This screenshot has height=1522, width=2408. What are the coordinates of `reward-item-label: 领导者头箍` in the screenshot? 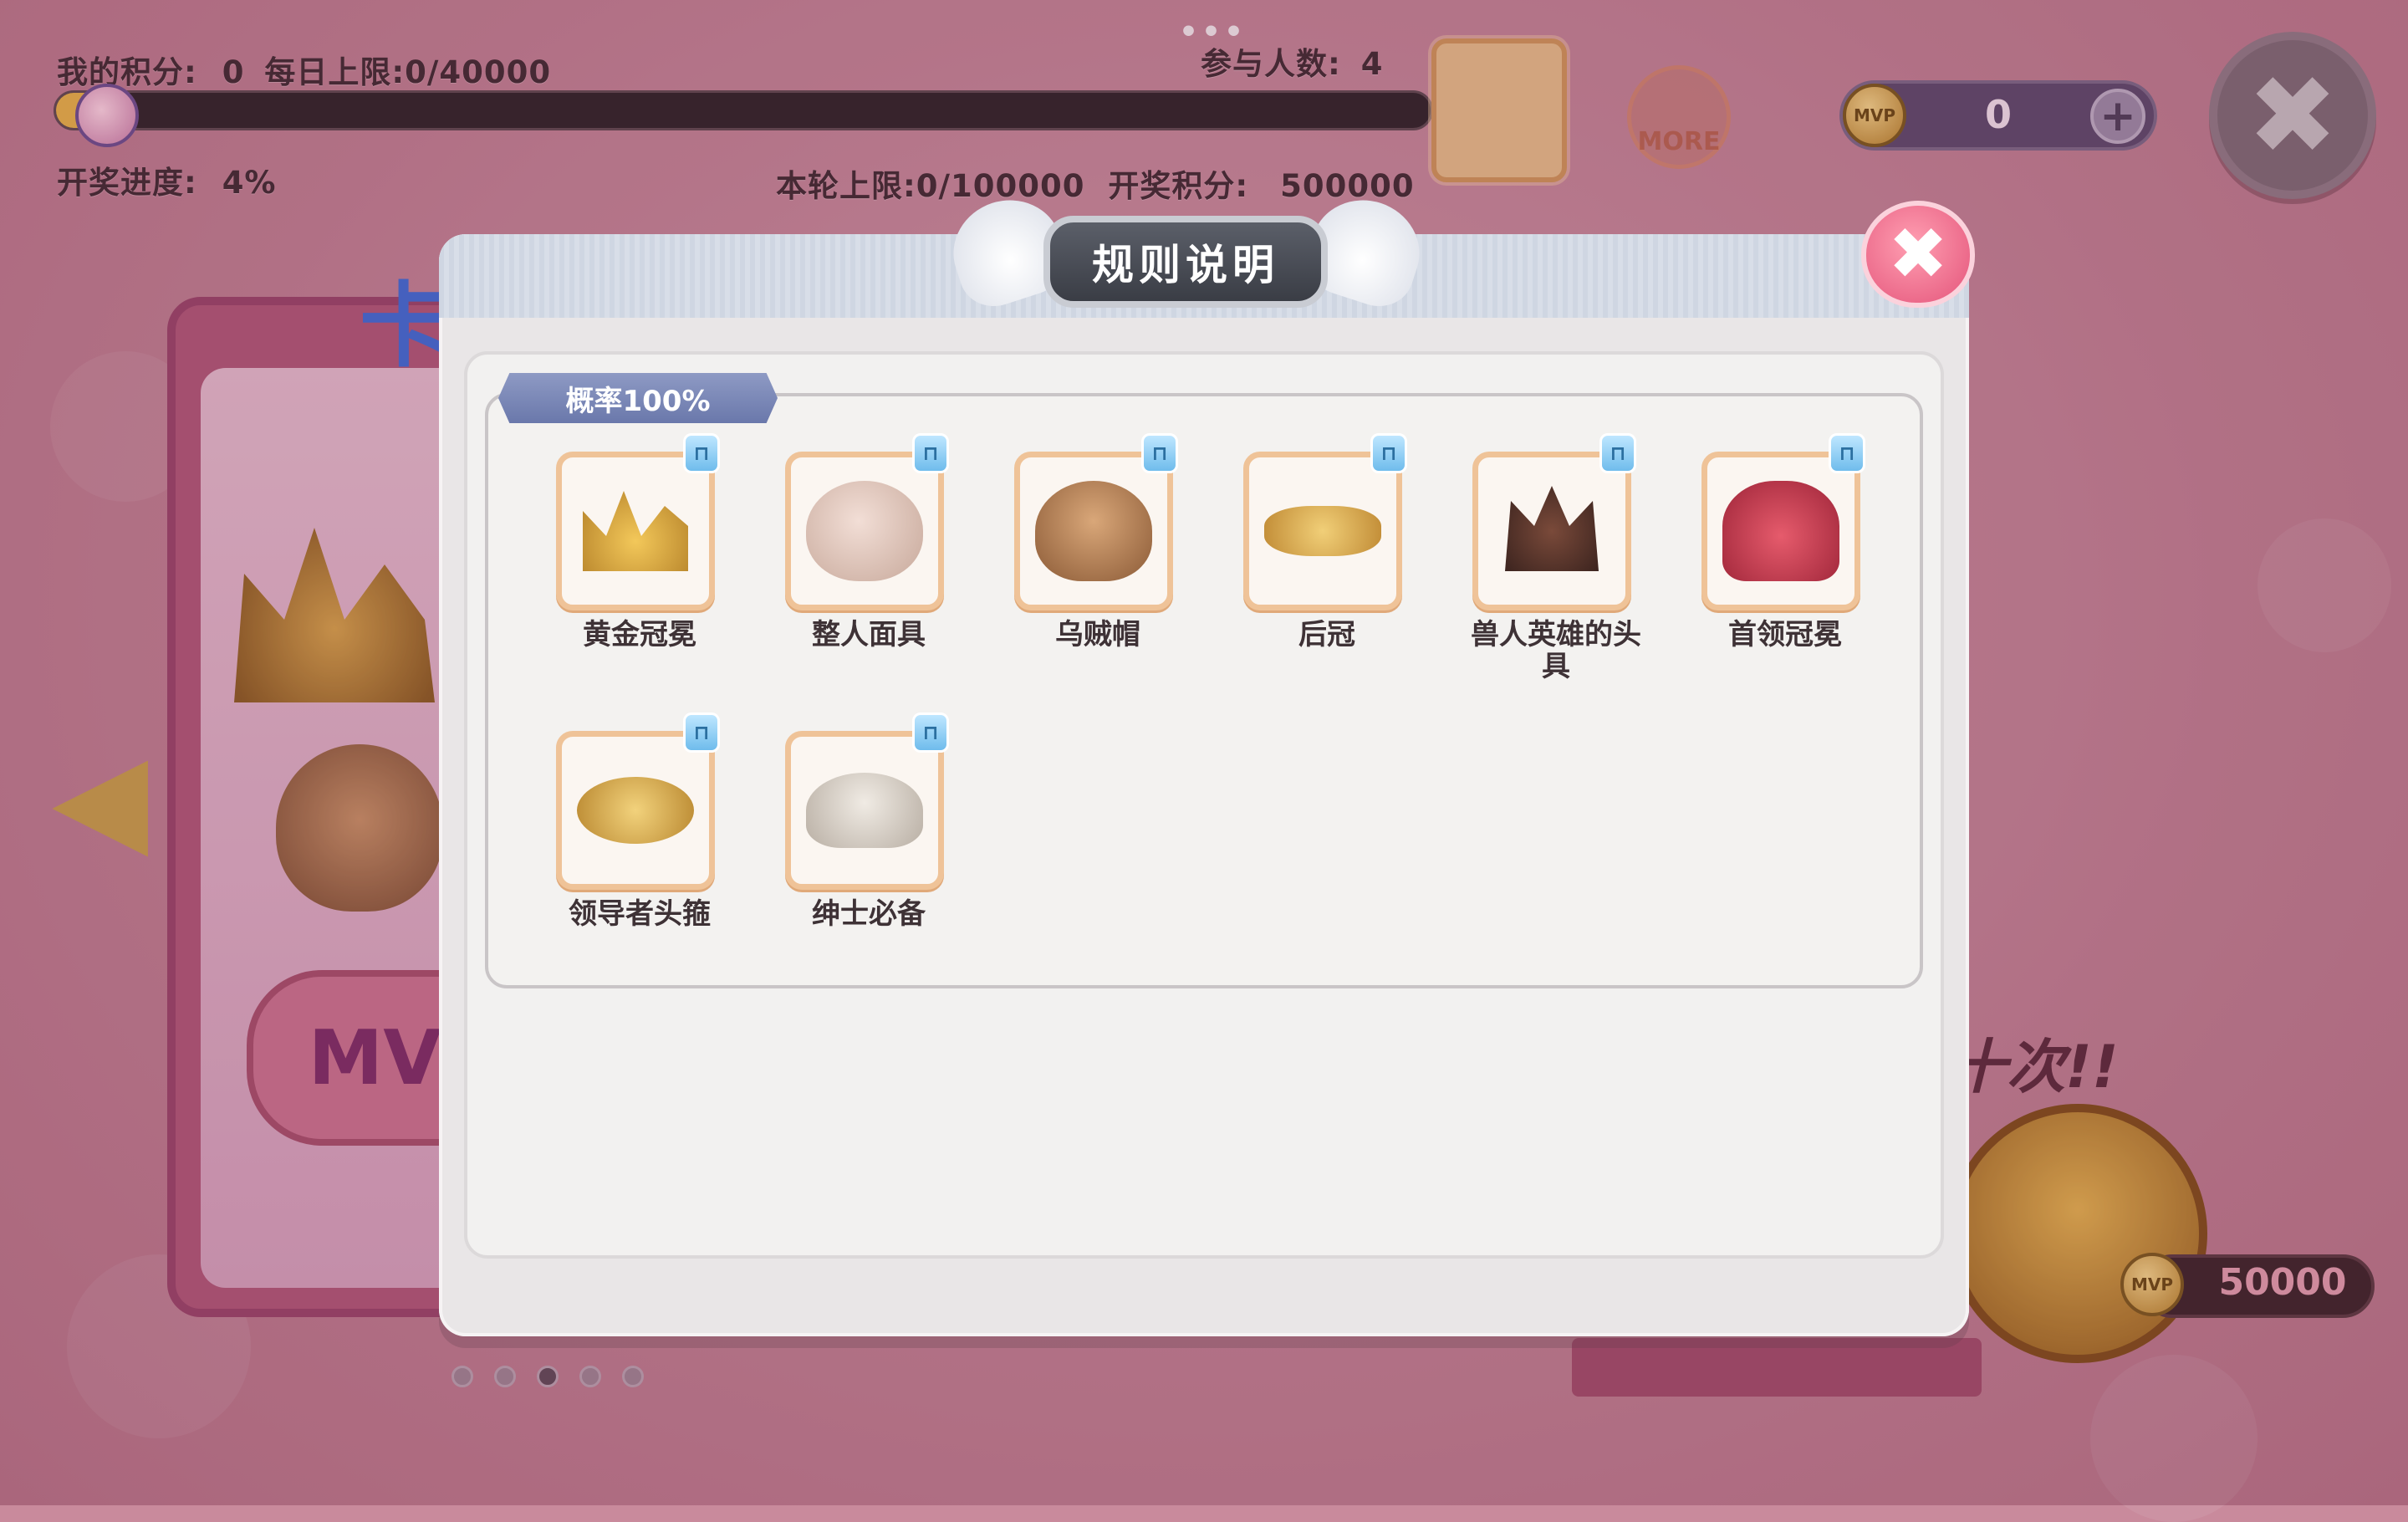 It's located at (640, 914).